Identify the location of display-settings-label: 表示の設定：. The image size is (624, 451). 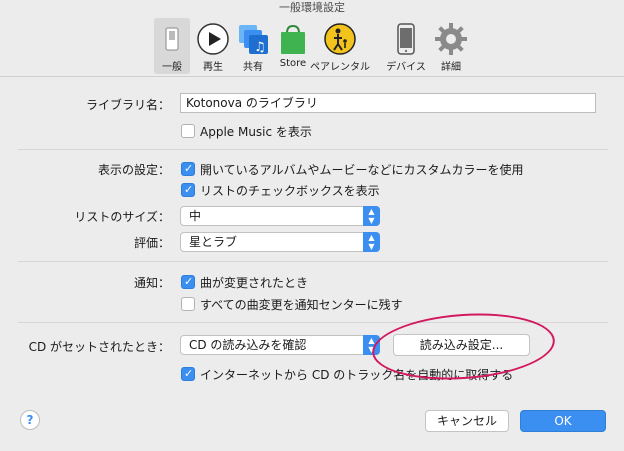
(133, 170).